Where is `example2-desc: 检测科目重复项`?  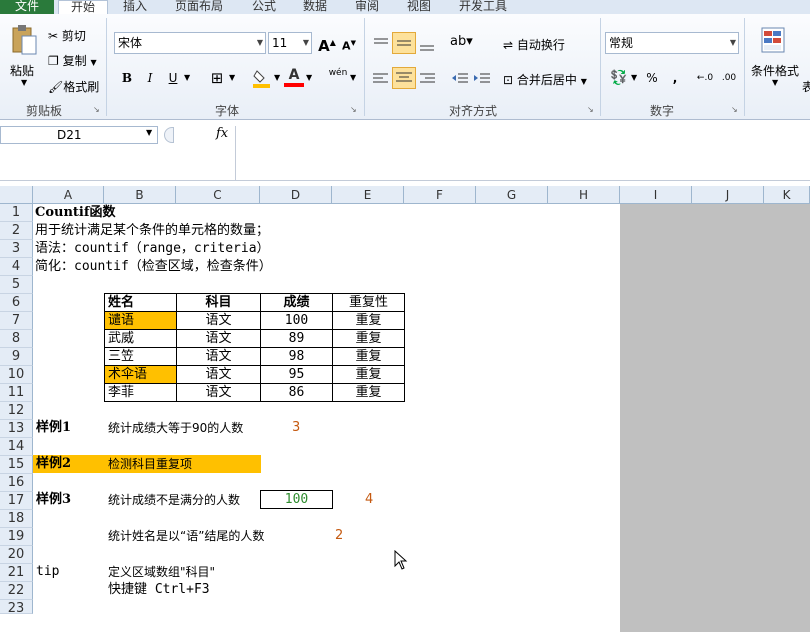 example2-desc: 检测科目重复项 is located at coordinates (150, 464).